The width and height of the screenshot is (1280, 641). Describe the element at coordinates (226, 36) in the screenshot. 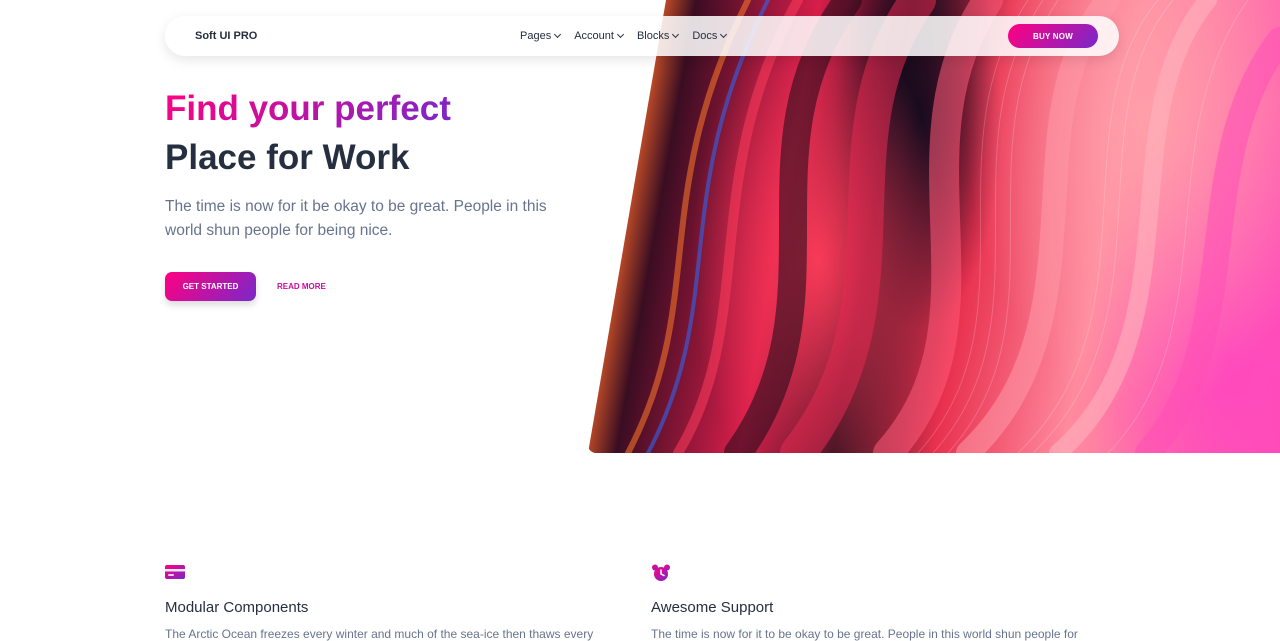

I see `brand-logo-text: Soft UI PRO` at that location.